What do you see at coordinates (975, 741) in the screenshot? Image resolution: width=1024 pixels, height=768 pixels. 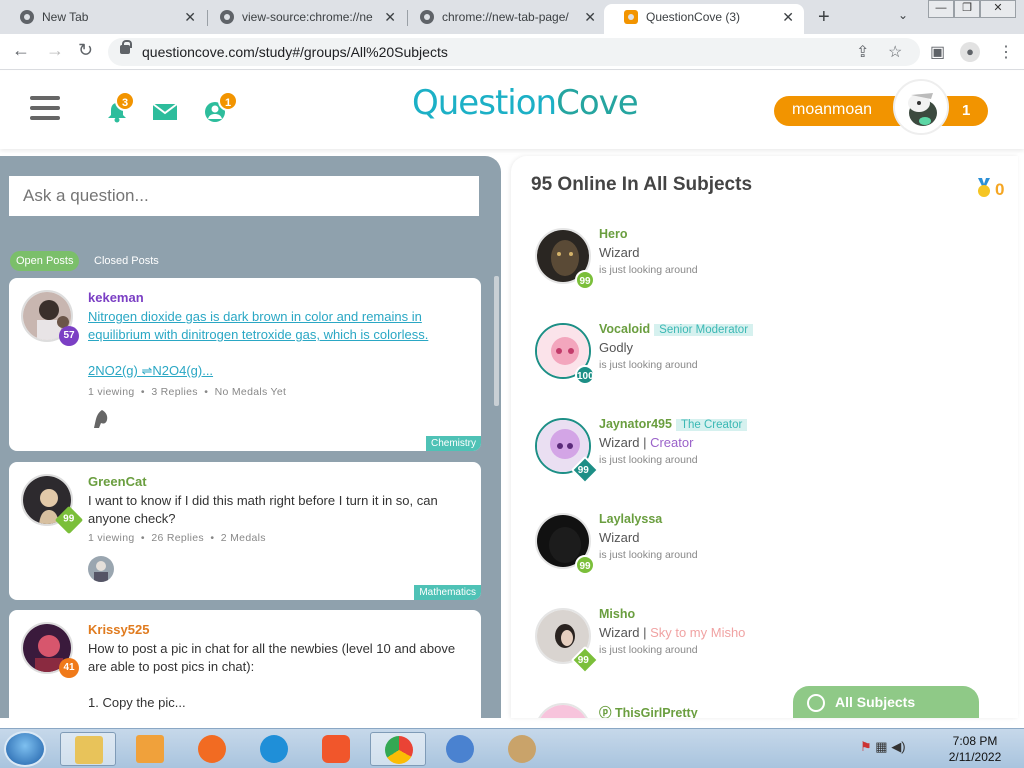 I see `clock-time: 7:08 PM` at bounding box center [975, 741].